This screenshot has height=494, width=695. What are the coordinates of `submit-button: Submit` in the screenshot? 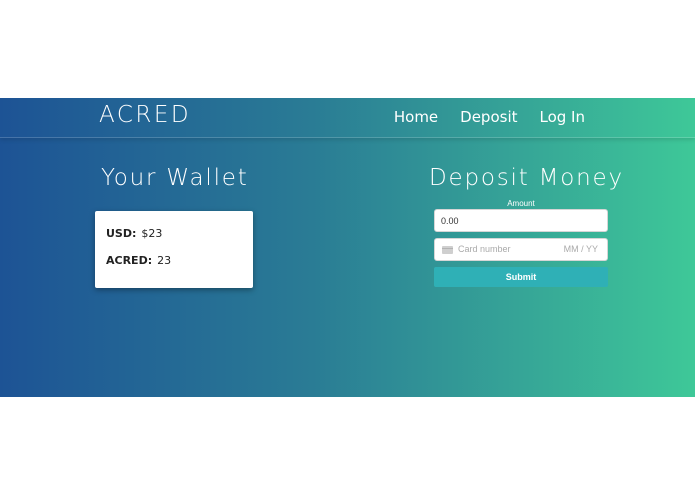 It's located at (521, 277).